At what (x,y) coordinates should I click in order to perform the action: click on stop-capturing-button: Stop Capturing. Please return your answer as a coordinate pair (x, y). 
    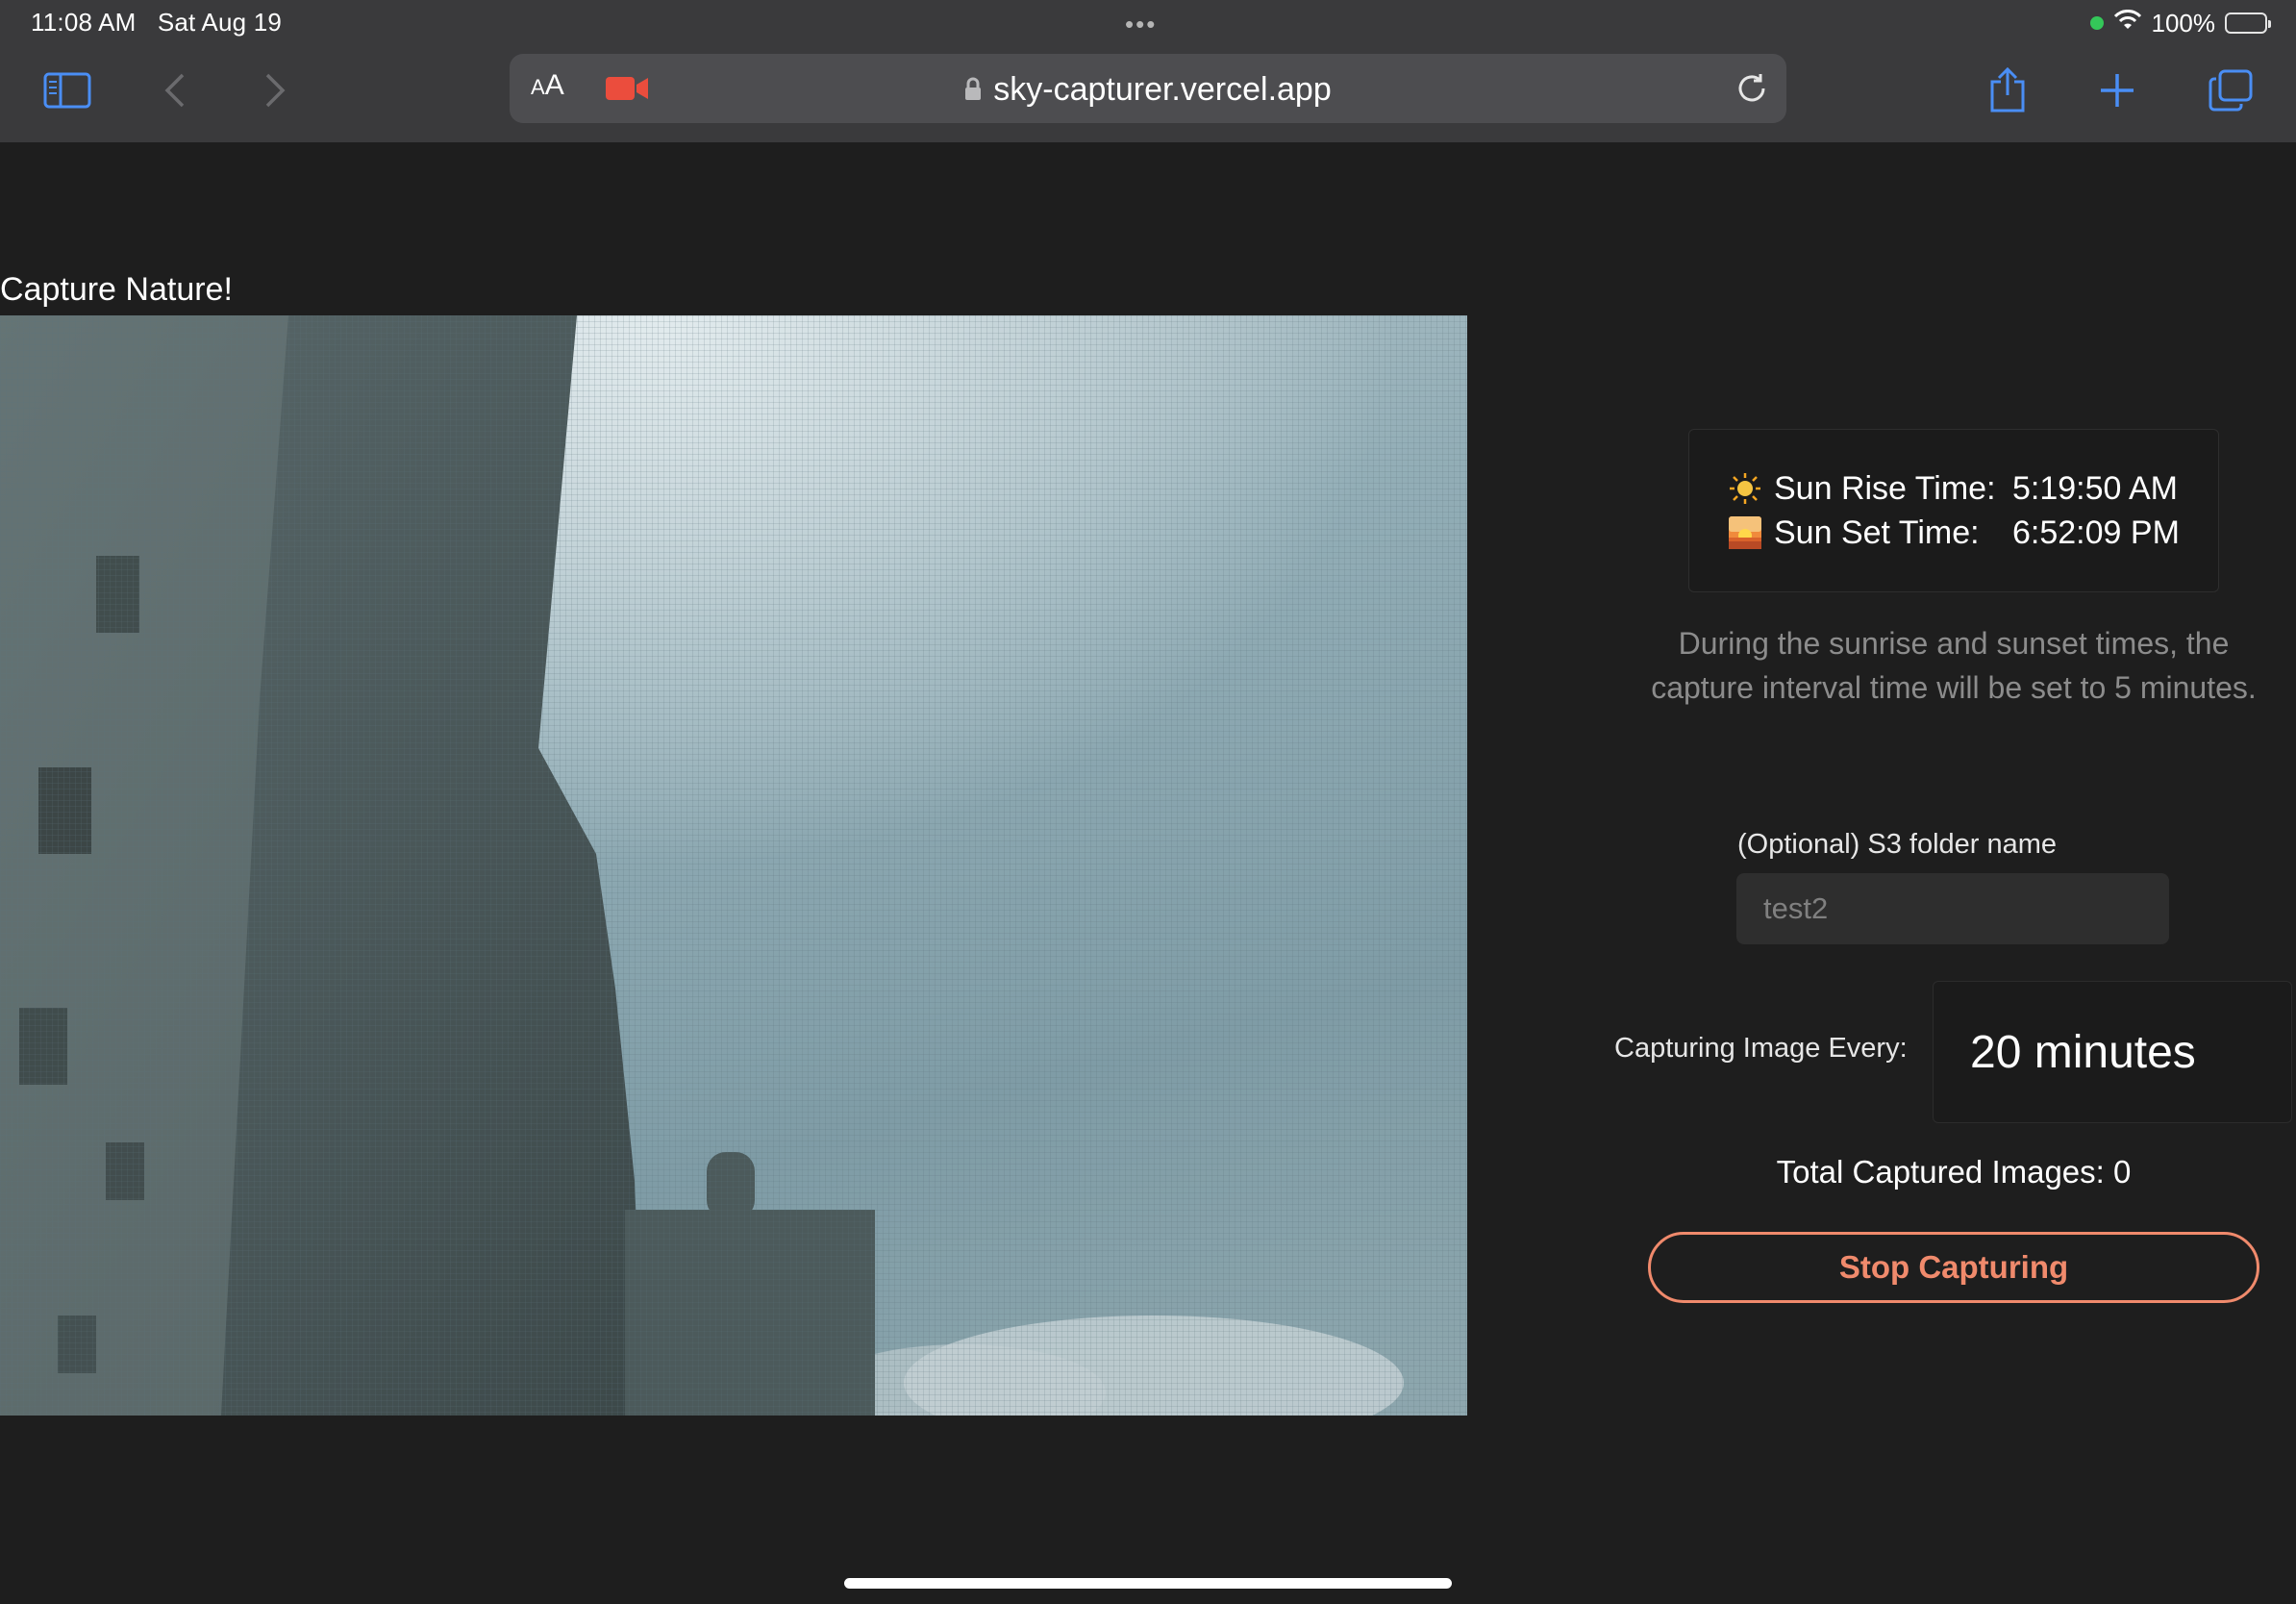
    Looking at the image, I should click on (1953, 1267).